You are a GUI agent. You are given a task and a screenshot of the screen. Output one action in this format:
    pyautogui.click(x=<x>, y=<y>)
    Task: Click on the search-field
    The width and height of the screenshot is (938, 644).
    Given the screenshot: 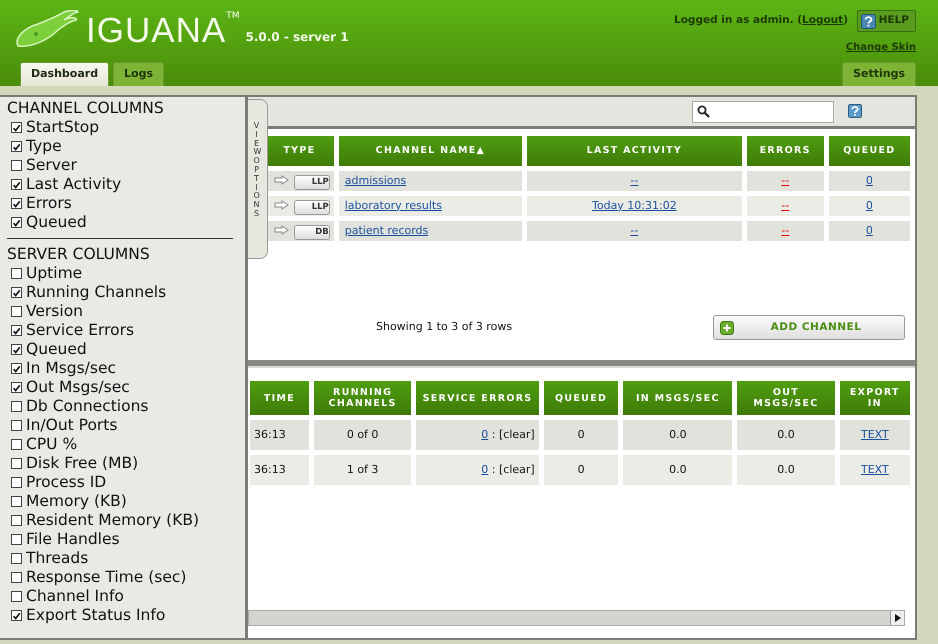 What is the action you would take?
    pyautogui.click(x=763, y=111)
    